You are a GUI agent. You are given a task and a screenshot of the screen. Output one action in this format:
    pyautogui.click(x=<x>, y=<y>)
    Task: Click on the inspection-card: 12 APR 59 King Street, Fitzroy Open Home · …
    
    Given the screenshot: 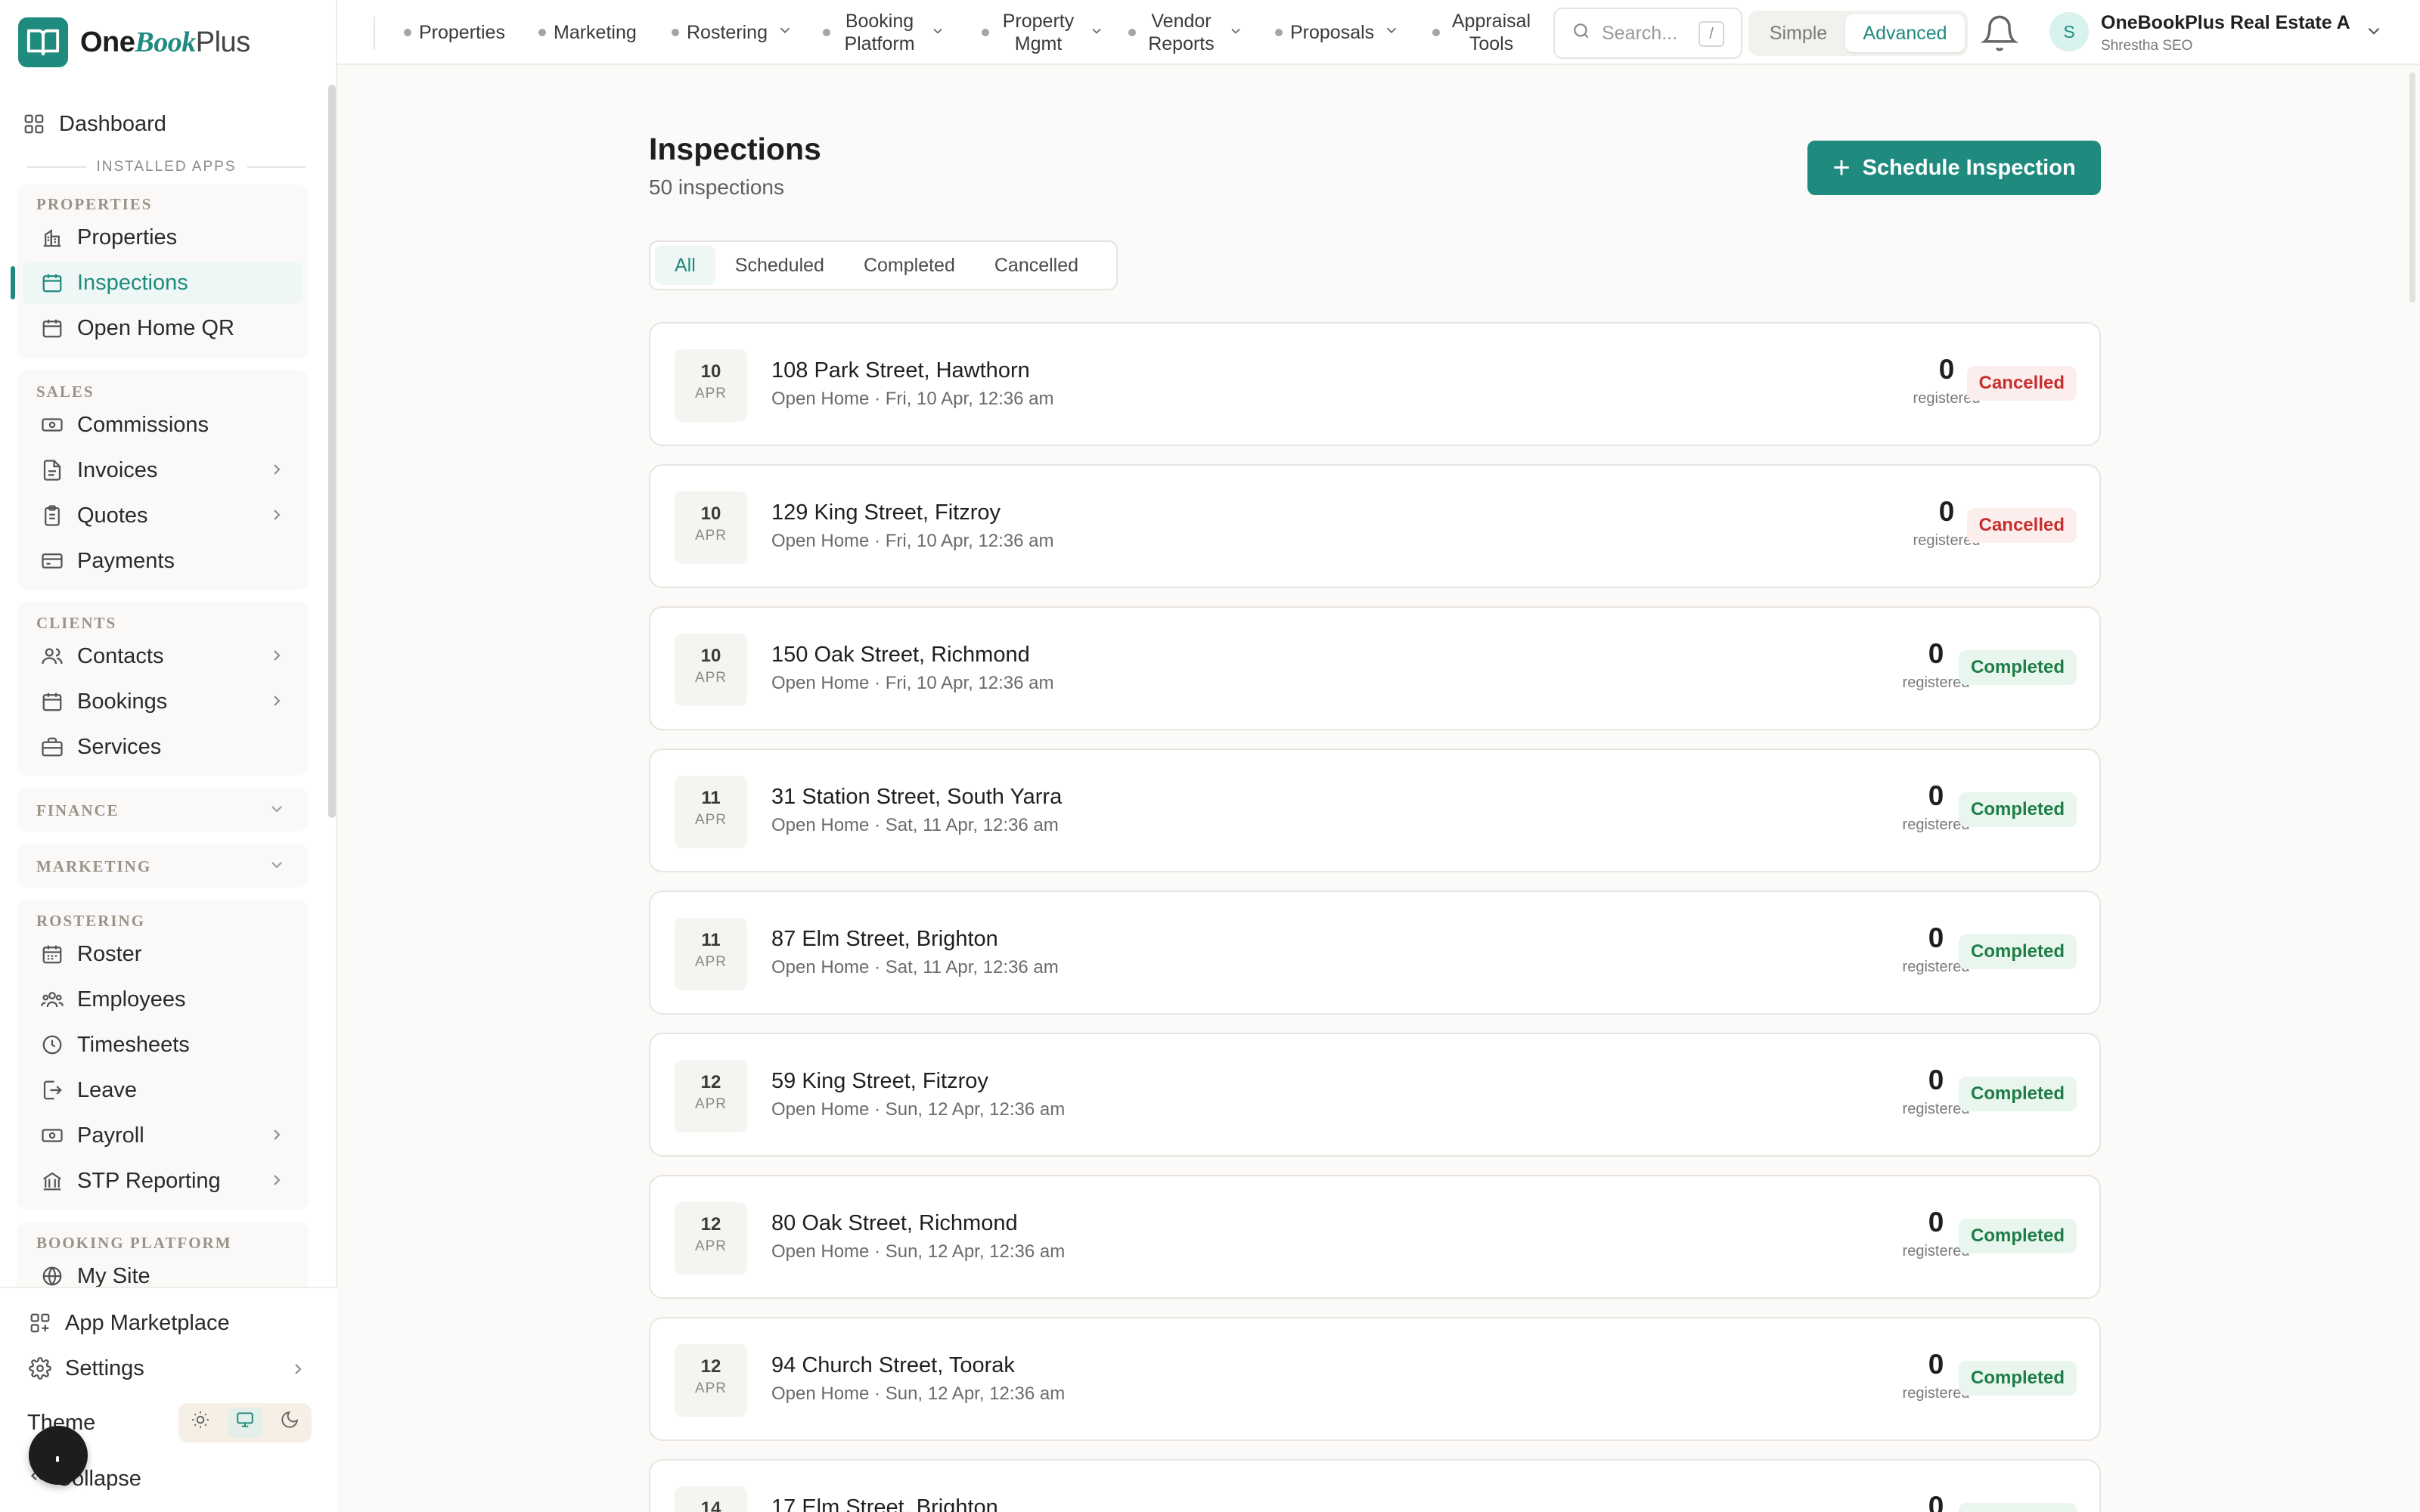 What is the action you would take?
    pyautogui.click(x=1375, y=1095)
    